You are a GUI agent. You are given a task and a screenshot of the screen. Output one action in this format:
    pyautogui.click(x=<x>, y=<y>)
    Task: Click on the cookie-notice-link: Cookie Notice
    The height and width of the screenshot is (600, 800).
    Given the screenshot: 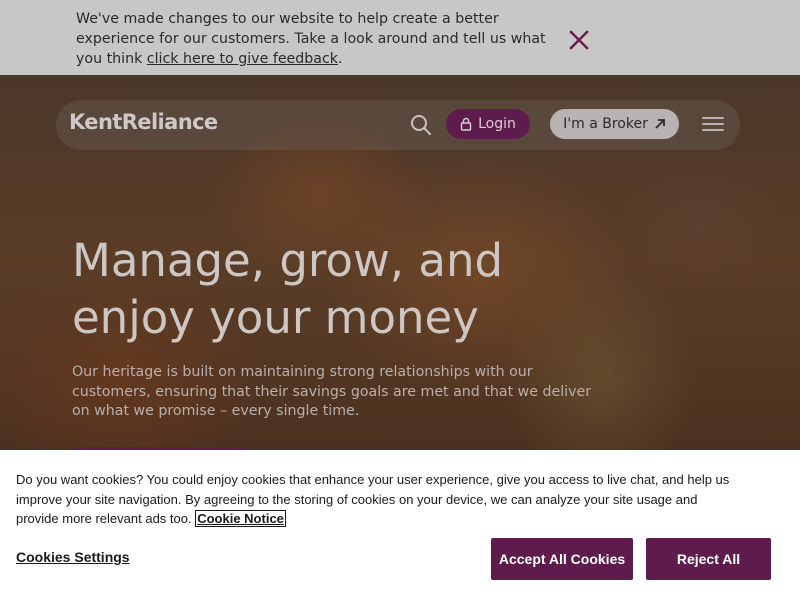 What is the action you would take?
    pyautogui.click(x=240, y=518)
    